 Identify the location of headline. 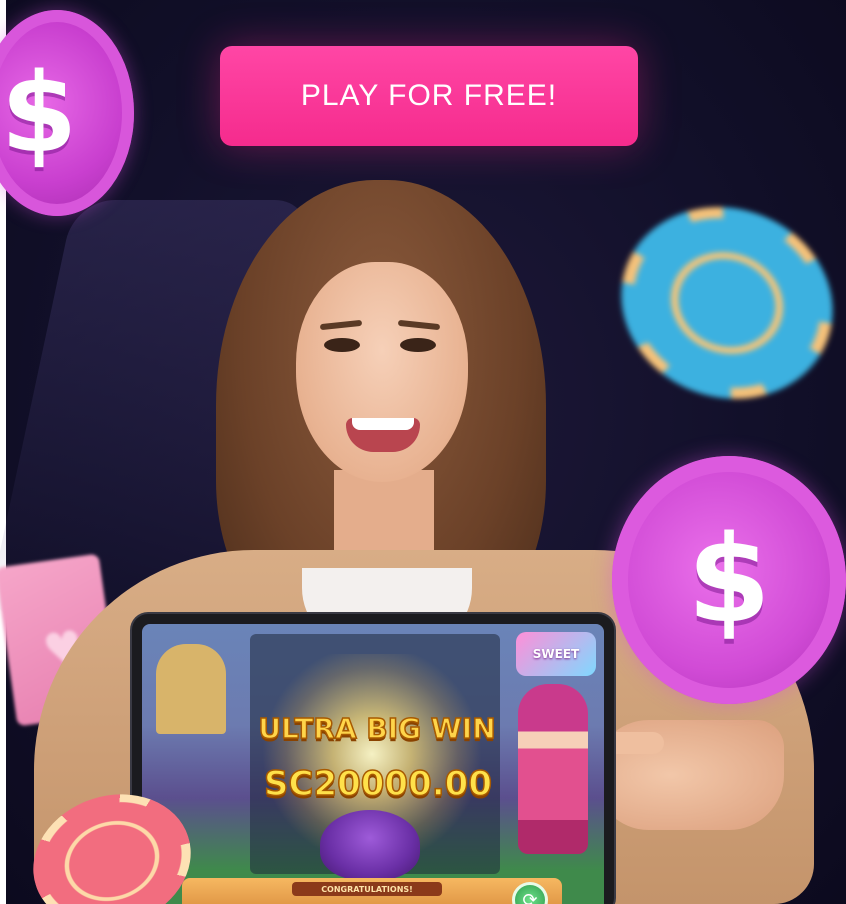
(423, 2).